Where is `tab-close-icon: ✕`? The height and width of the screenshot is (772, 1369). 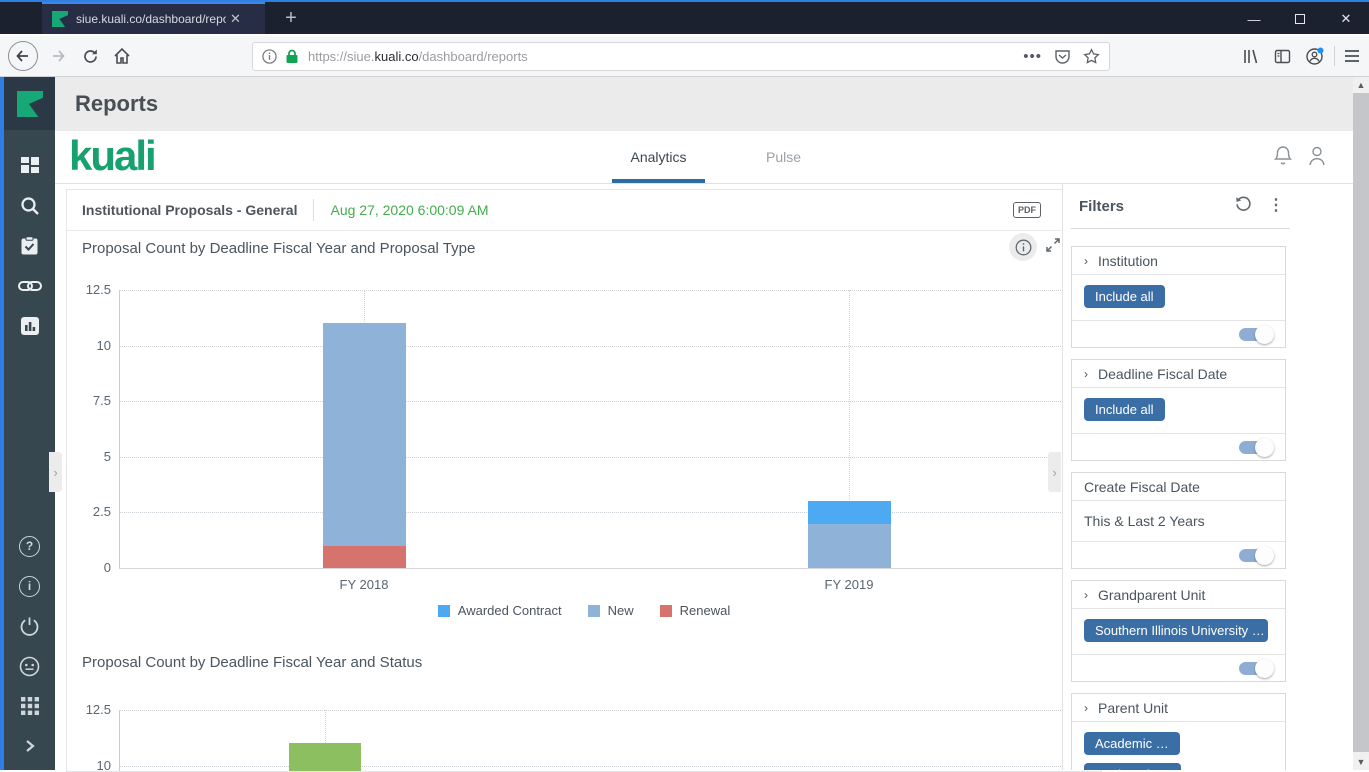
tab-close-icon: ✕ is located at coordinates (235, 19).